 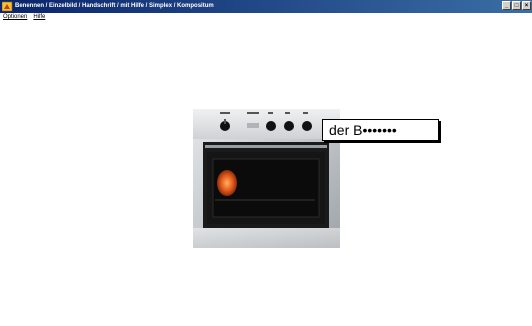 What do you see at coordinates (526, 5) in the screenshot?
I see `close-button: ×` at bounding box center [526, 5].